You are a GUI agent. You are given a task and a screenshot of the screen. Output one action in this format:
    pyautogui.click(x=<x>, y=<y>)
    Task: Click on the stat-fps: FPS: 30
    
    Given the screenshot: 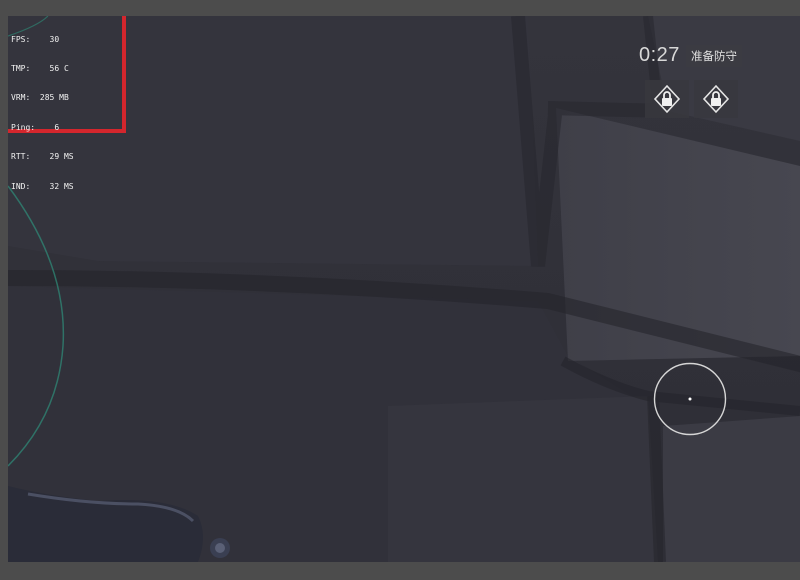 What is the action you would take?
    pyautogui.click(x=42, y=40)
    